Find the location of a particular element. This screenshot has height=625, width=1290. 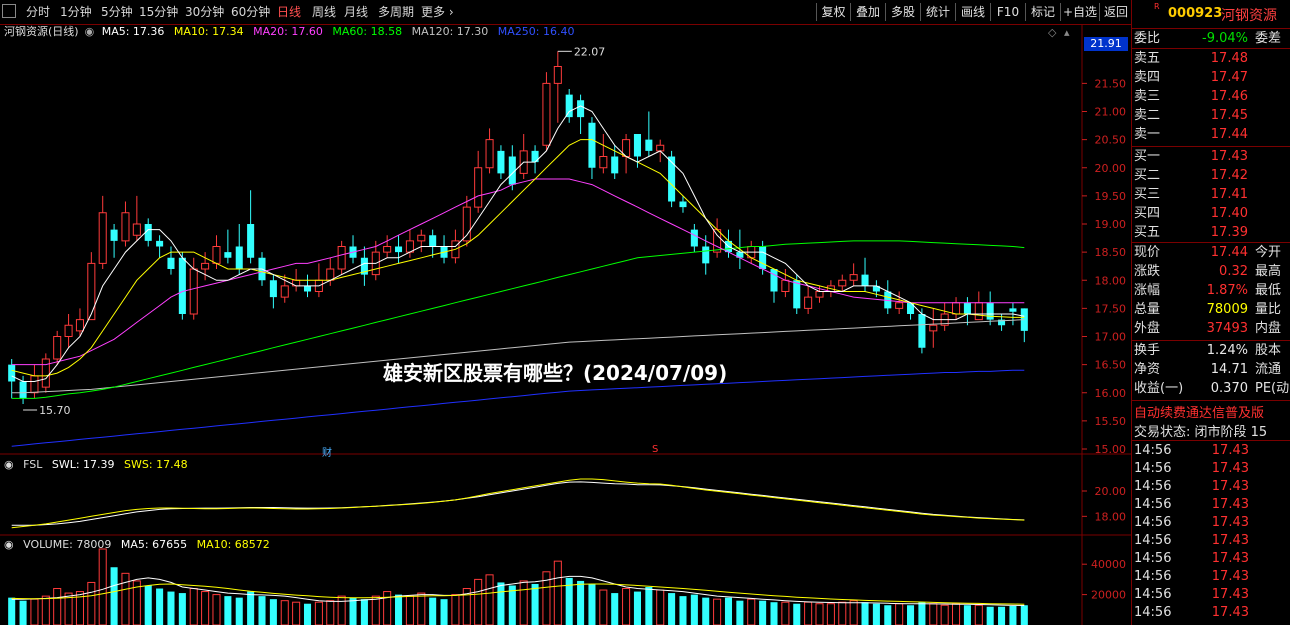

biaoji-button: 标记 is located at coordinates (1042, 12).